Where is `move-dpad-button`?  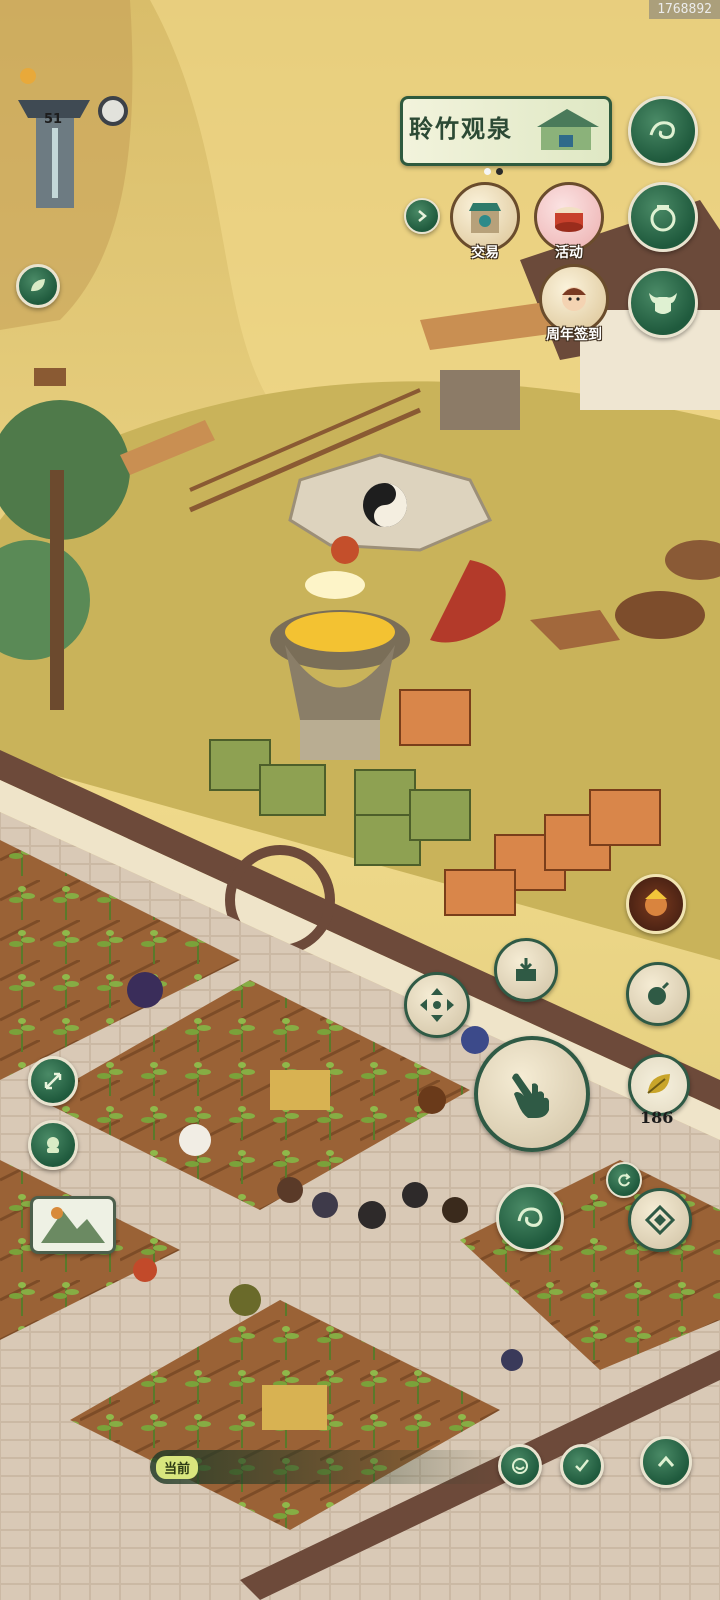
move-dpad-button is located at coordinates (437, 1005).